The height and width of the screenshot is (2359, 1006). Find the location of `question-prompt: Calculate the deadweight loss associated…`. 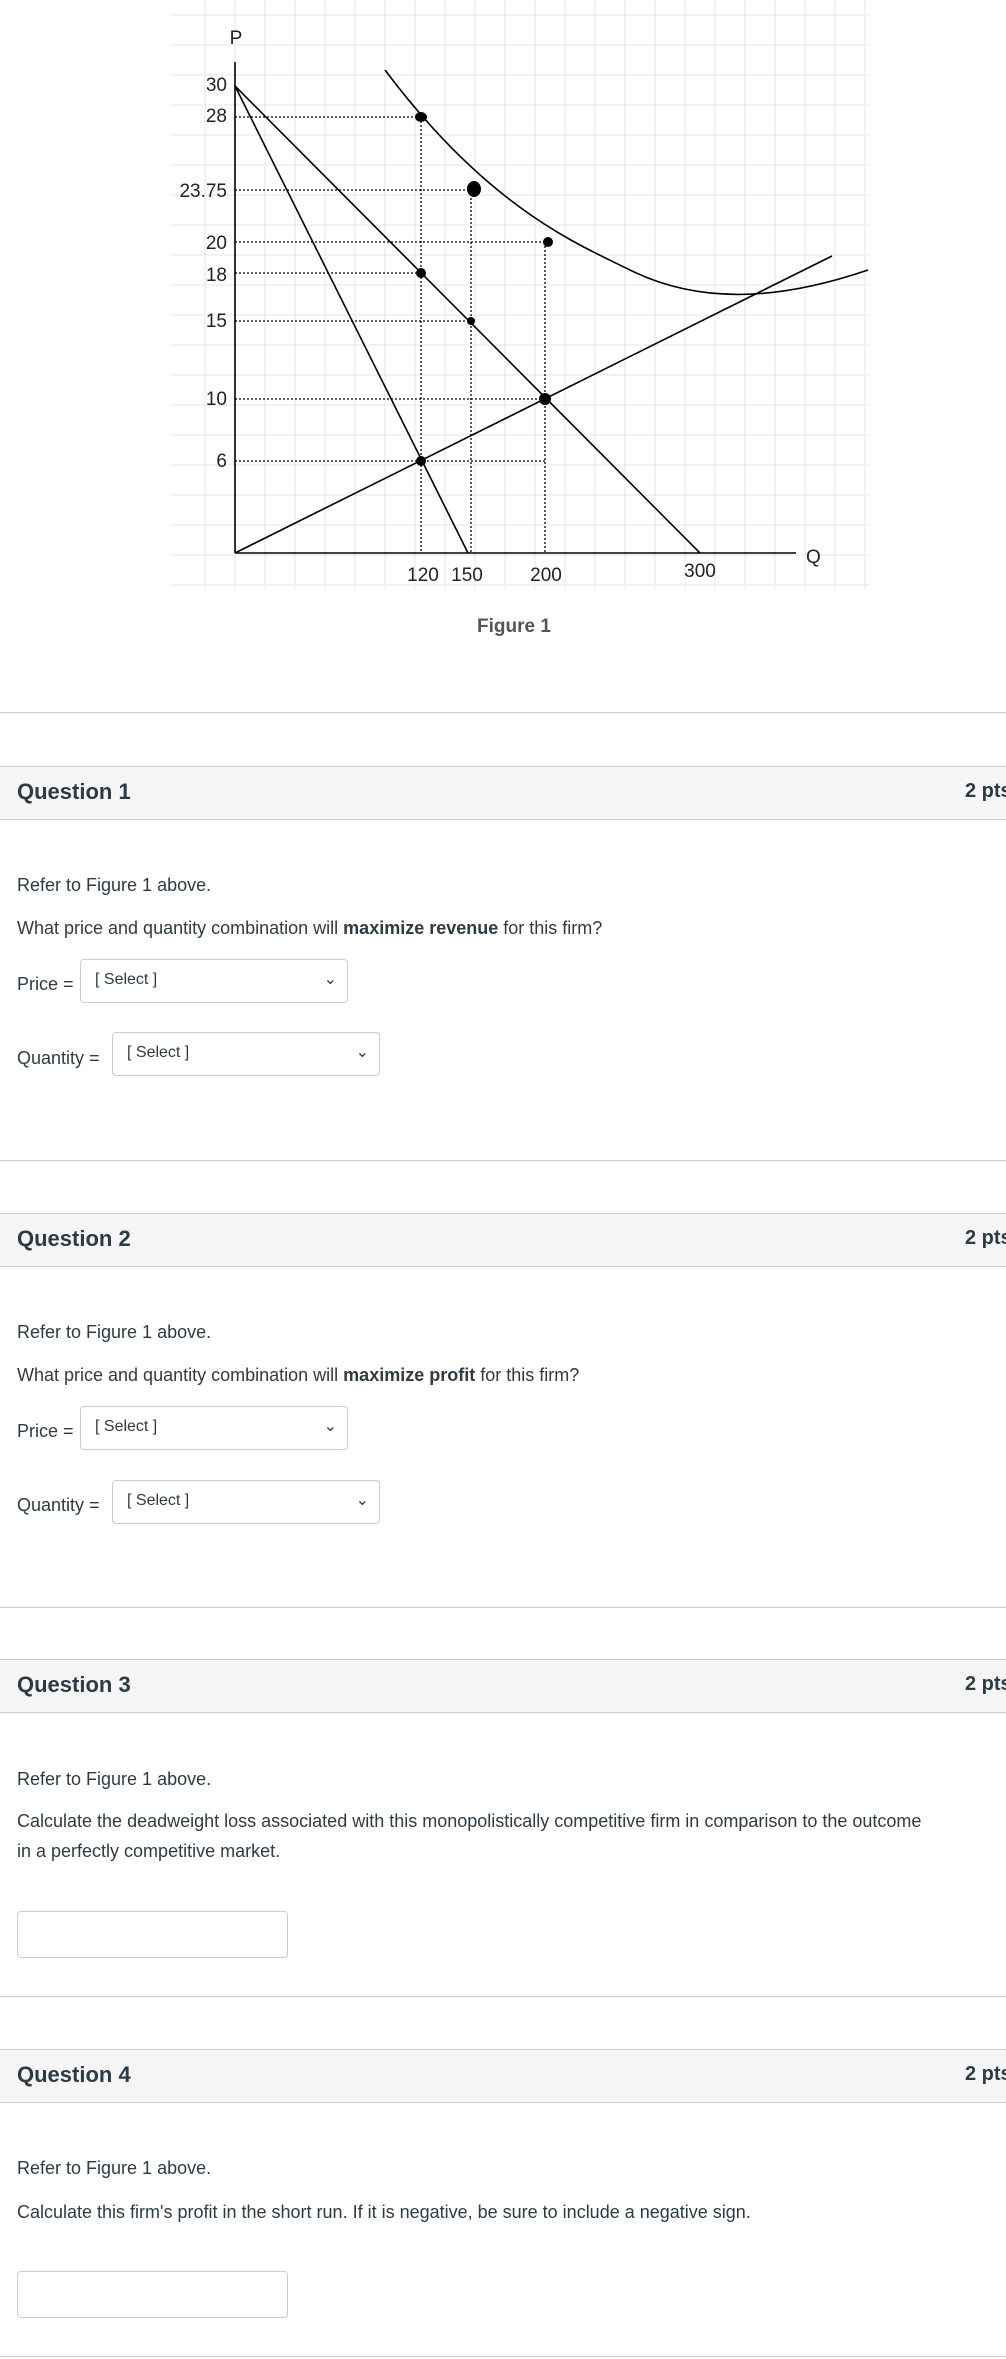

question-prompt: Calculate the deadweight loss associated… is located at coordinates (469, 1821).